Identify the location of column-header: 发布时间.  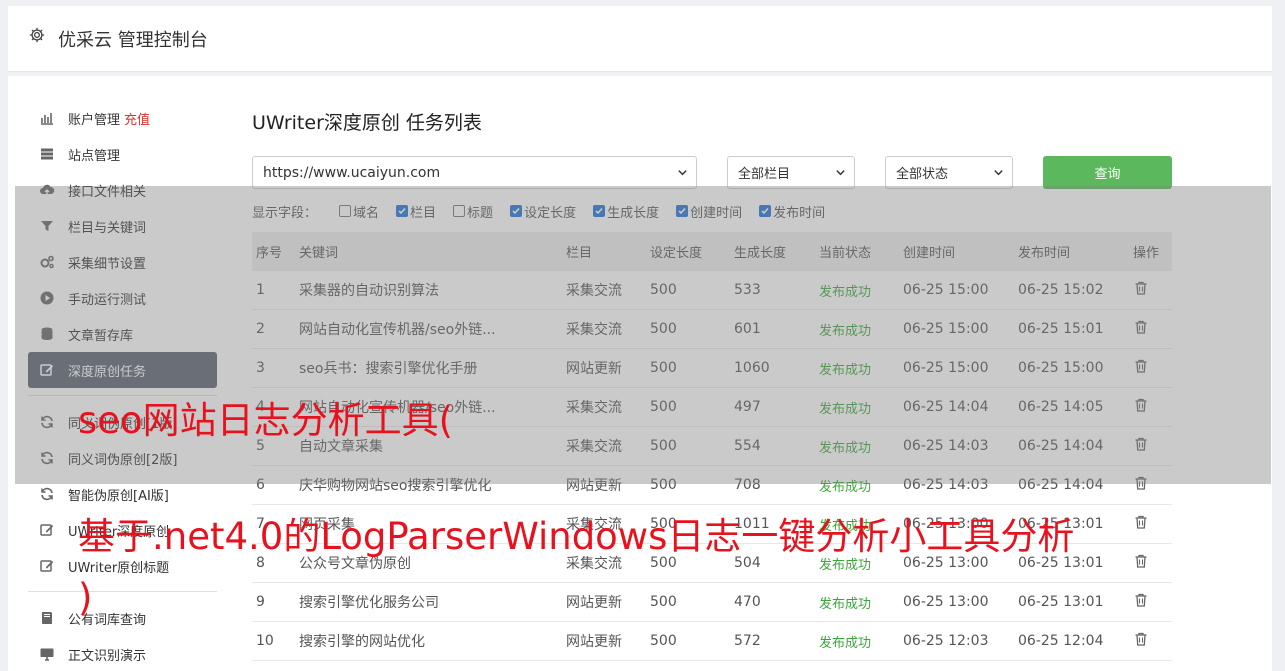
(1044, 253).